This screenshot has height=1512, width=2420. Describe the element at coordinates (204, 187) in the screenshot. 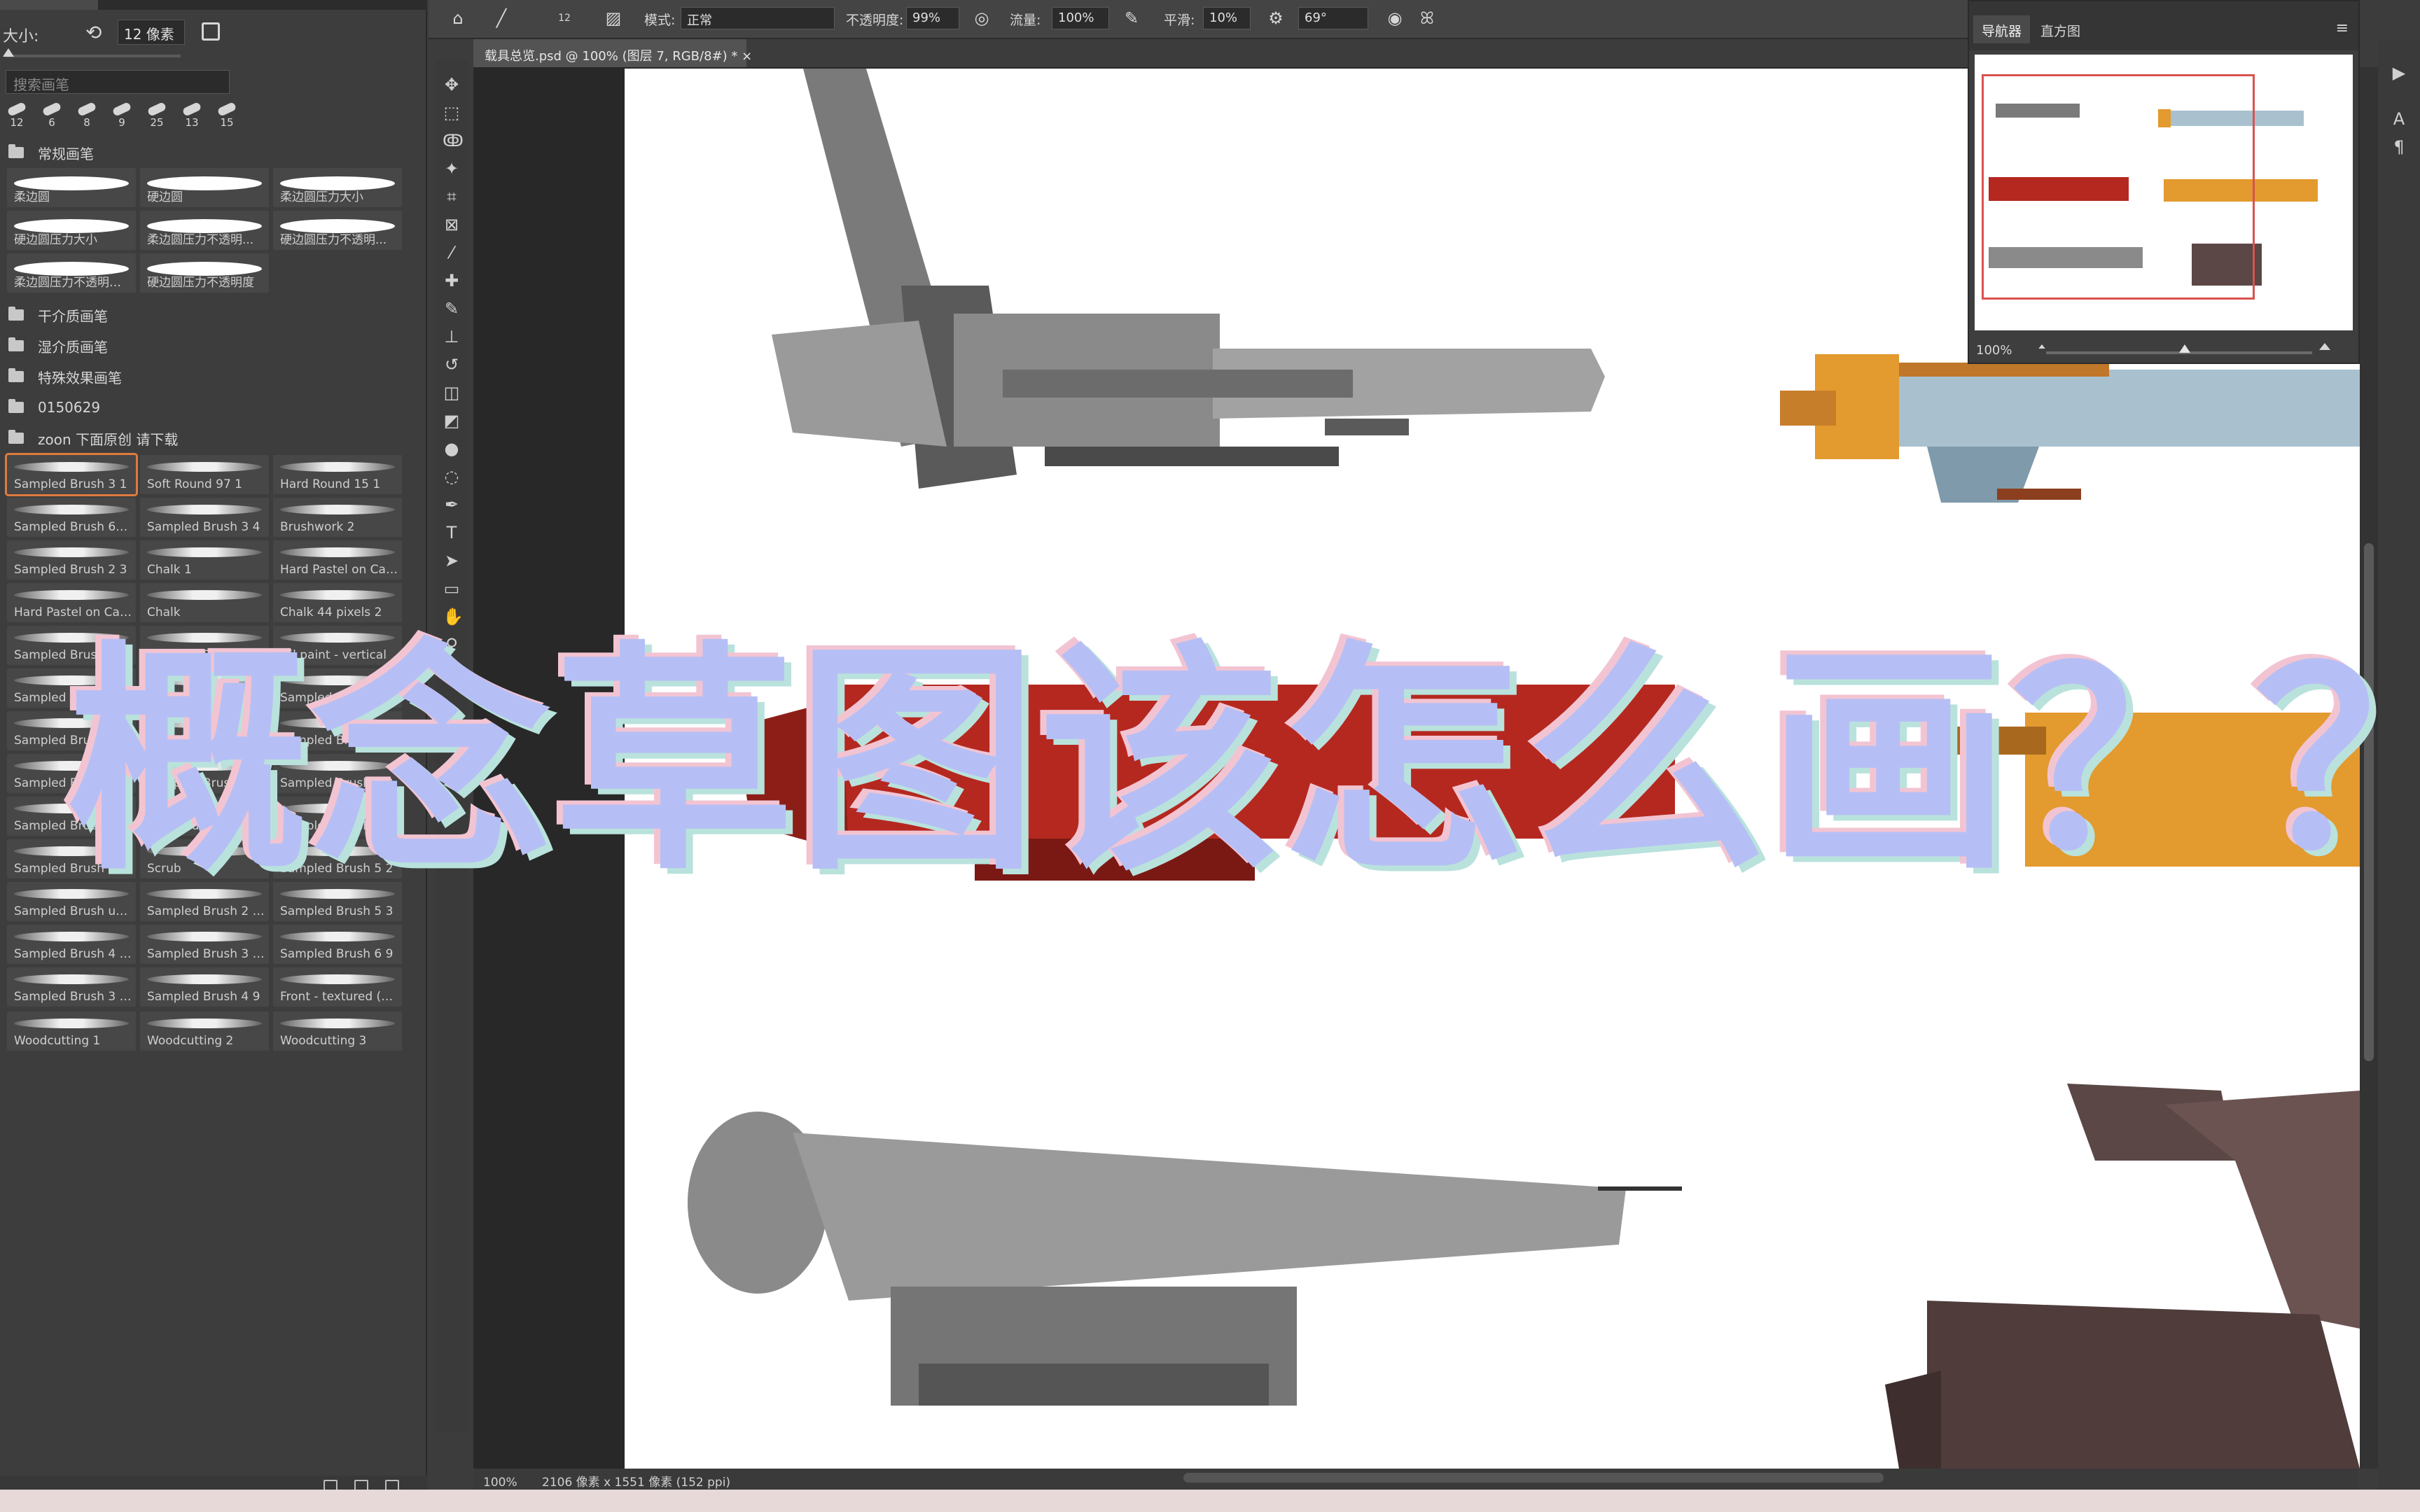

I see `brush-preset: 硬边圆` at that location.